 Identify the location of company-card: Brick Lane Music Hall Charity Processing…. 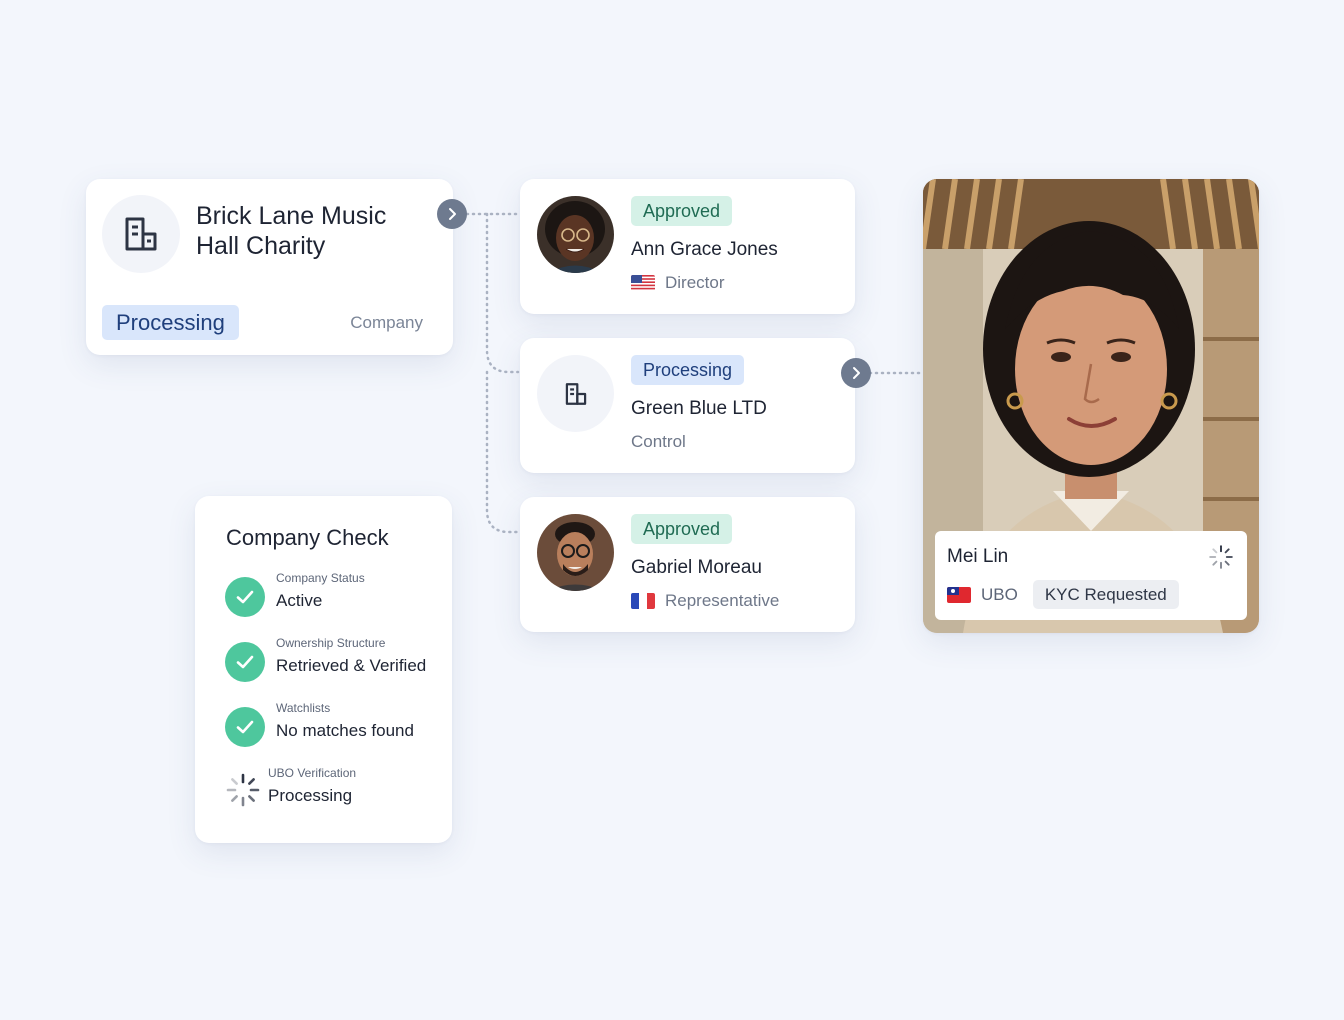
(269, 267).